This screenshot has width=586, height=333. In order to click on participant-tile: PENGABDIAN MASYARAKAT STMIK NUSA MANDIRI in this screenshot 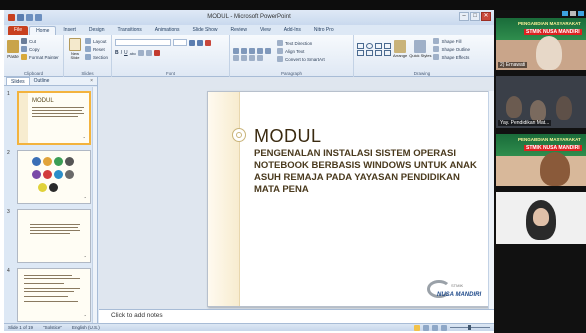, I will do `click(541, 160)`.